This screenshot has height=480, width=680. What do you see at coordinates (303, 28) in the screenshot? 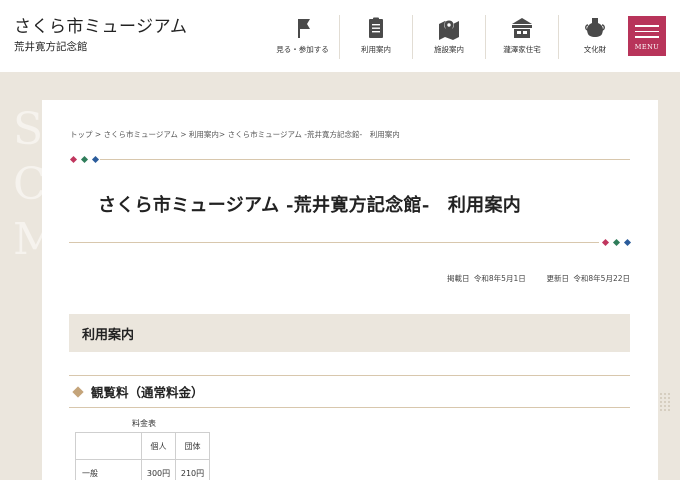
I see `flag-icon` at bounding box center [303, 28].